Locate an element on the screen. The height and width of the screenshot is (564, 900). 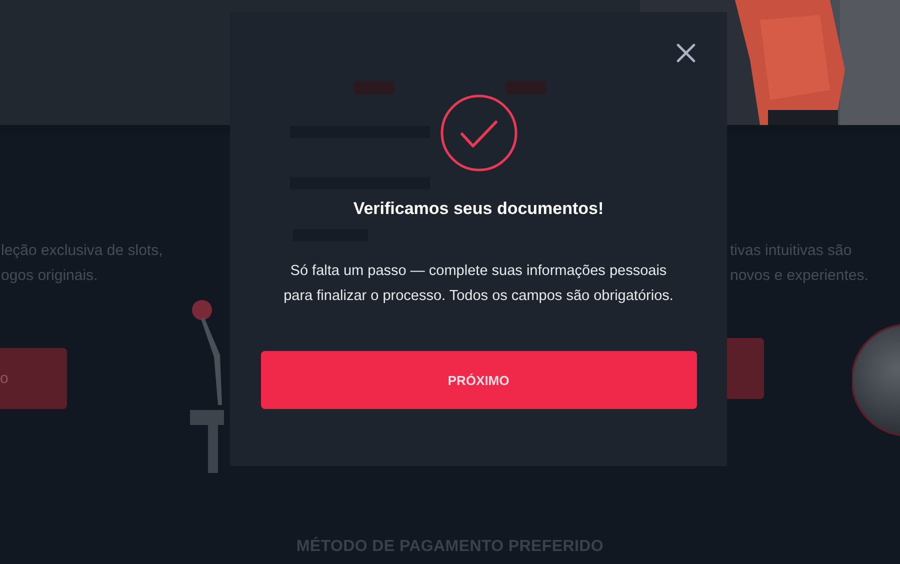
close-icon is located at coordinates (686, 53).